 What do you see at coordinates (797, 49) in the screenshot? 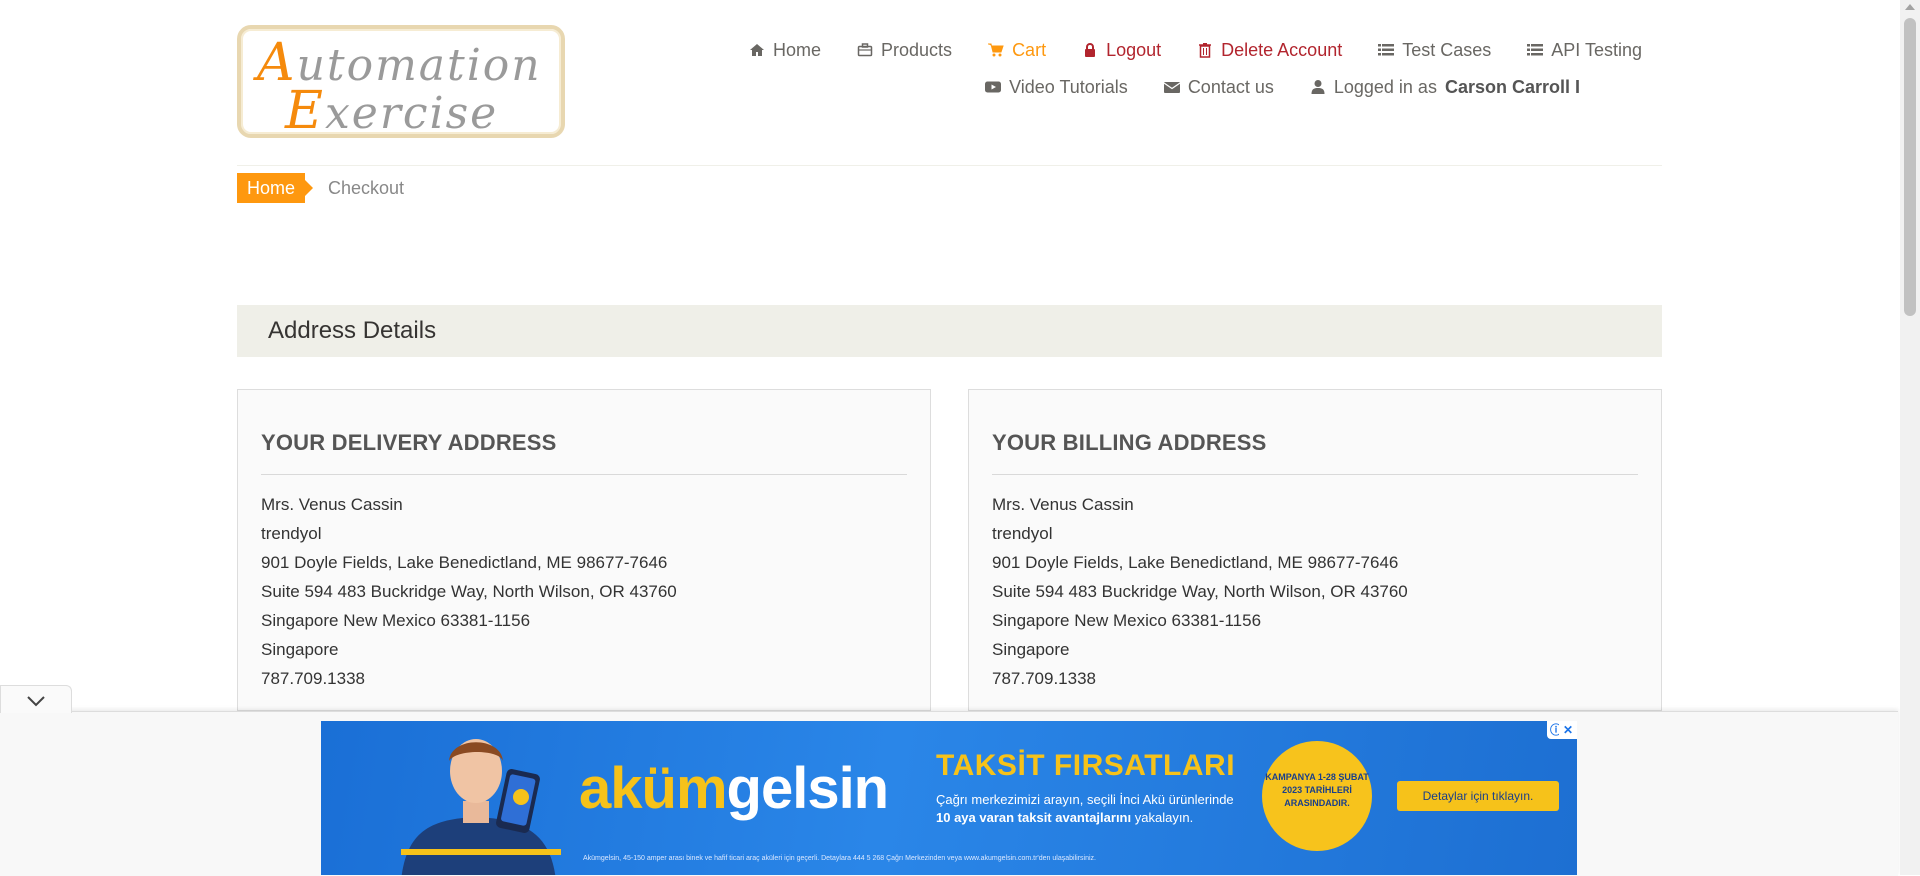
I see `nav-home-label: Home` at bounding box center [797, 49].